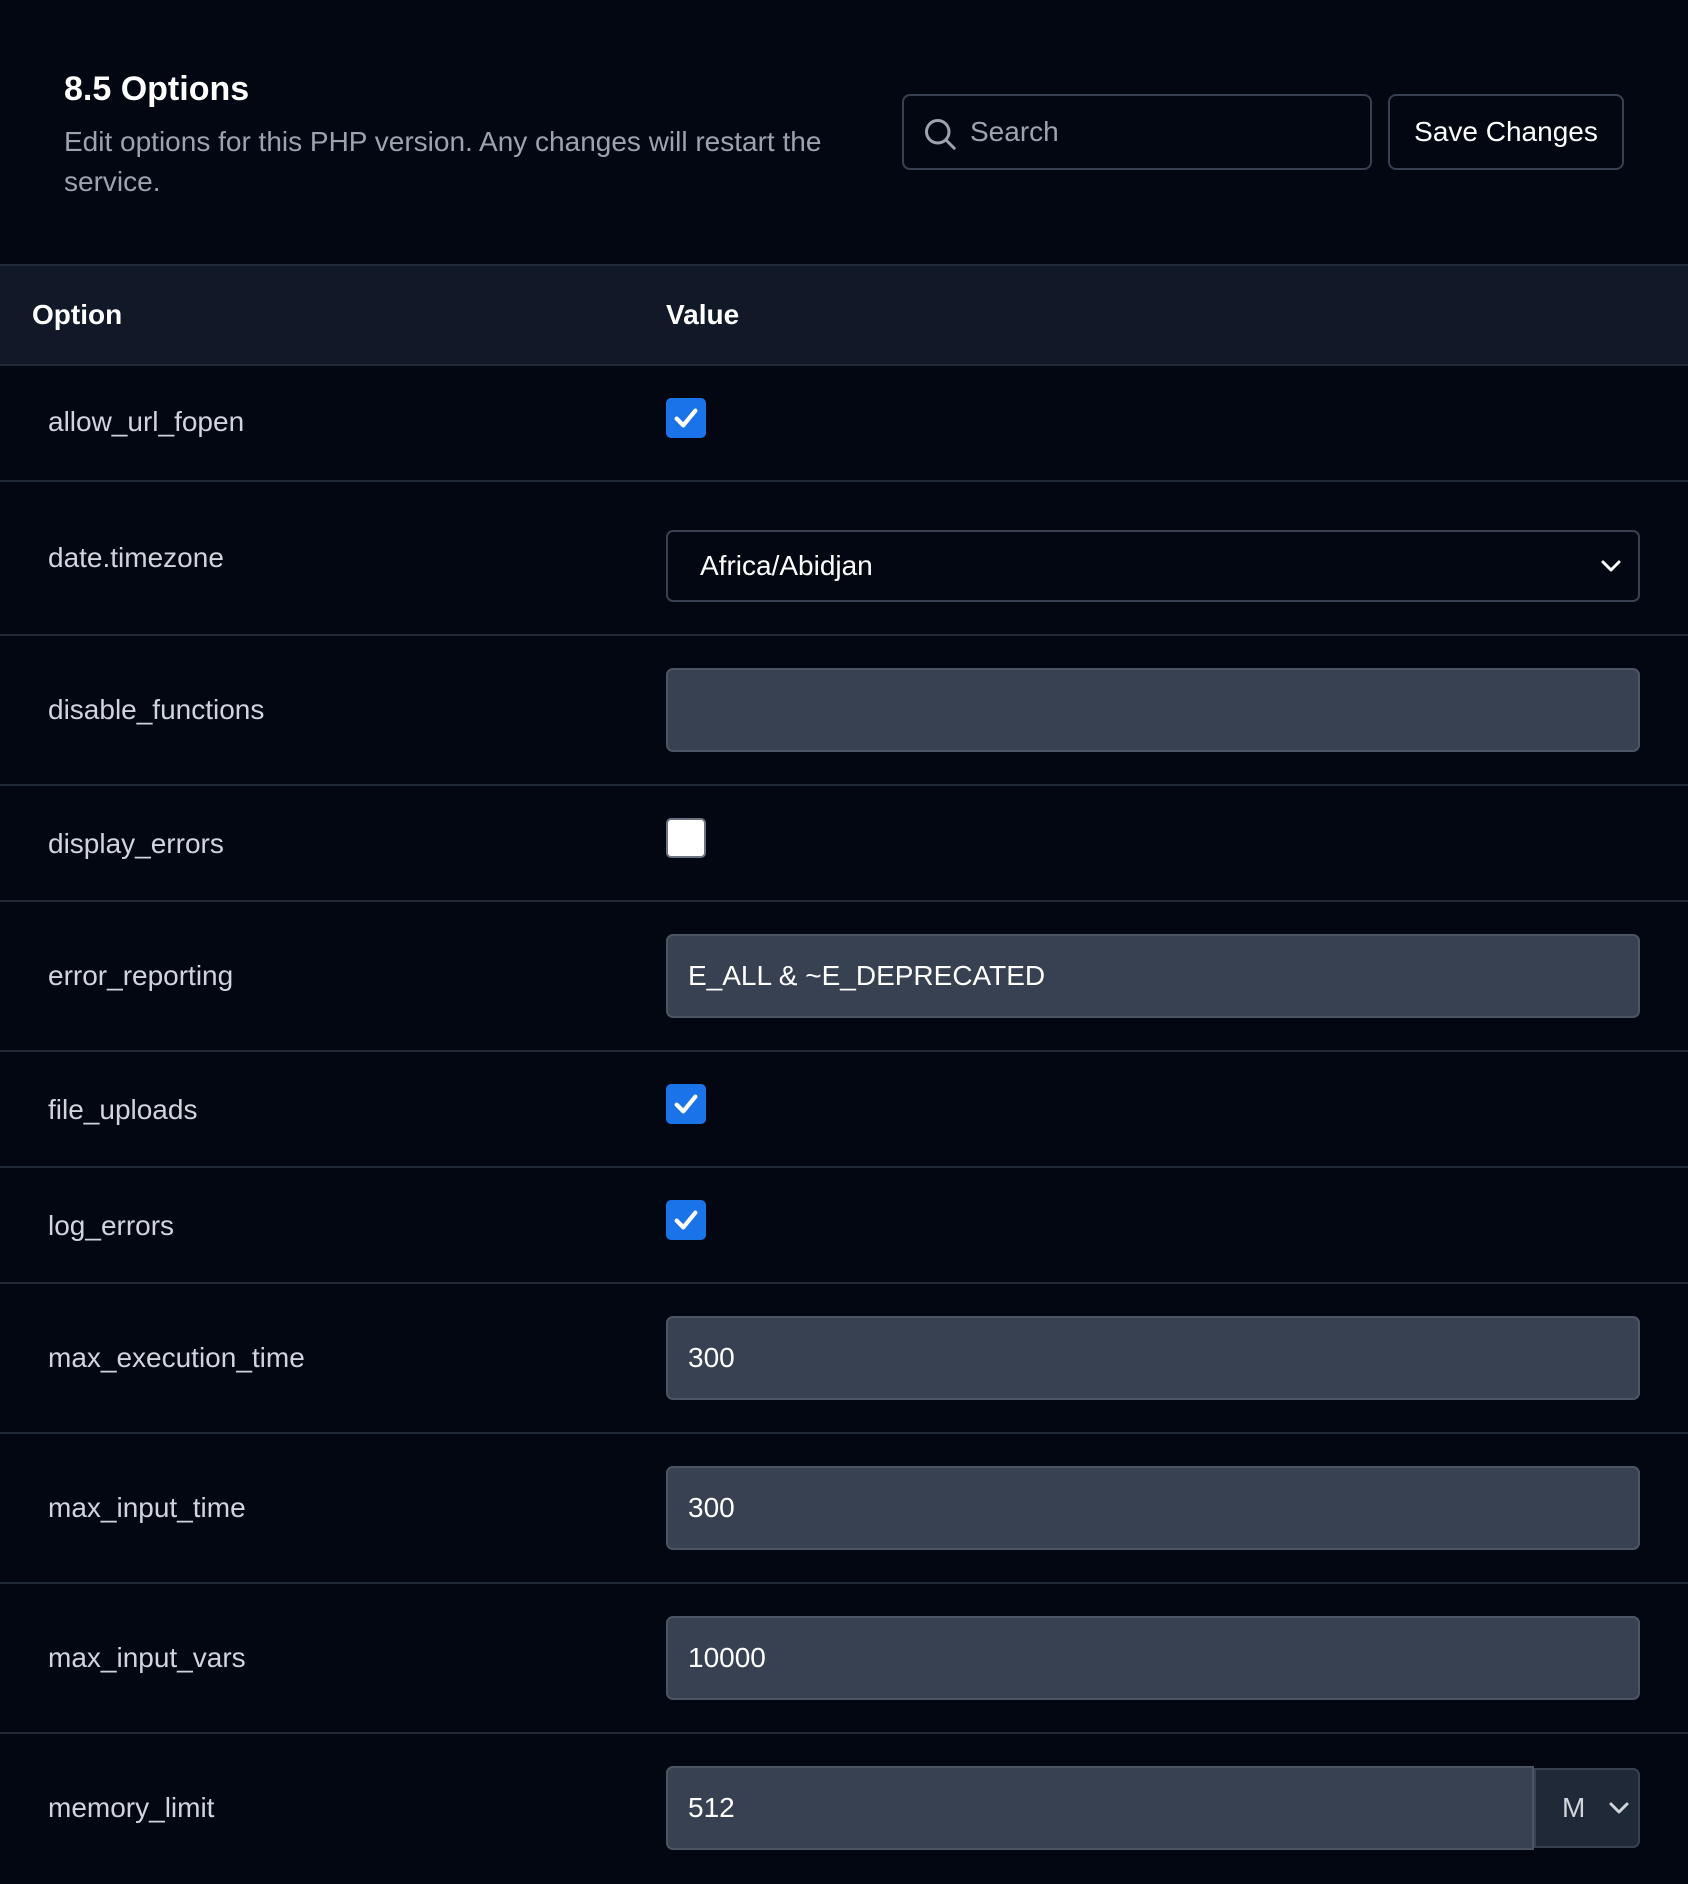  I want to click on option-label: date.timezone, so click(136, 557).